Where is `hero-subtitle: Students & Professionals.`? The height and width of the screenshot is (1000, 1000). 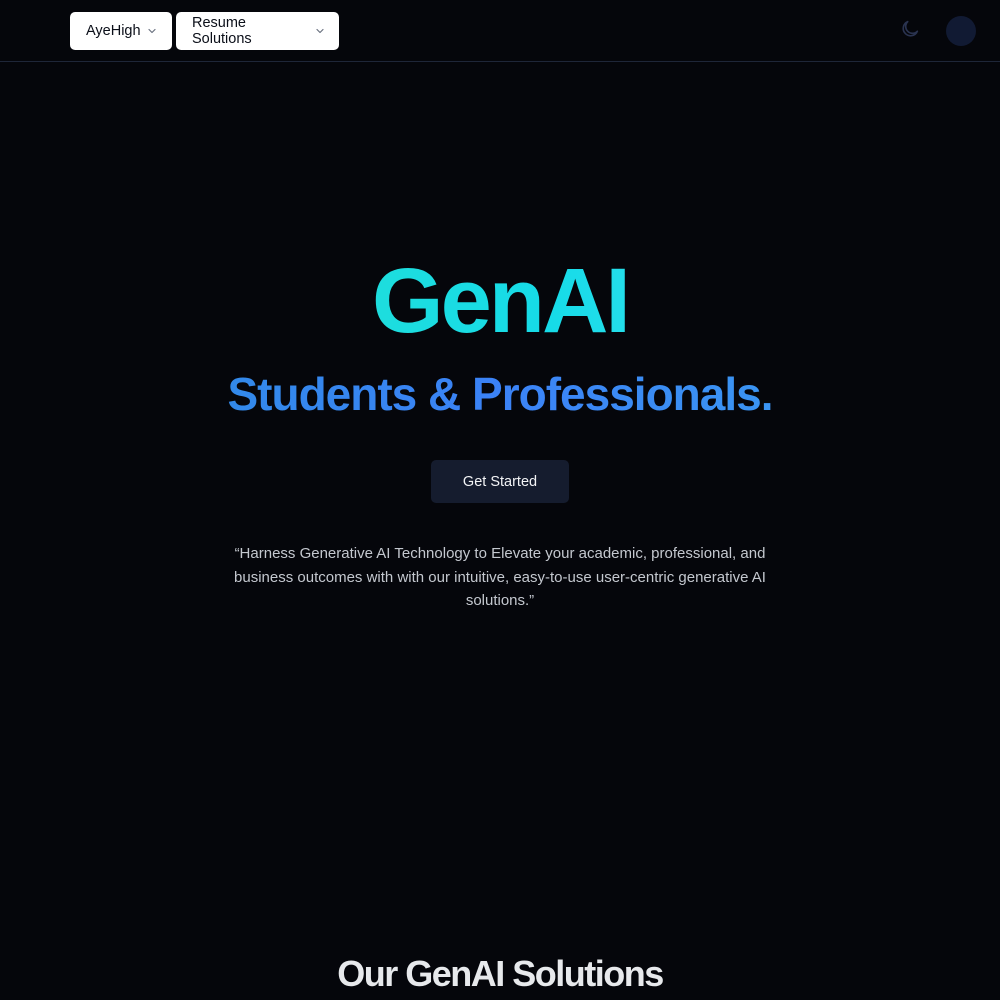
hero-subtitle: Students & Professionals. is located at coordinates (500, 394).